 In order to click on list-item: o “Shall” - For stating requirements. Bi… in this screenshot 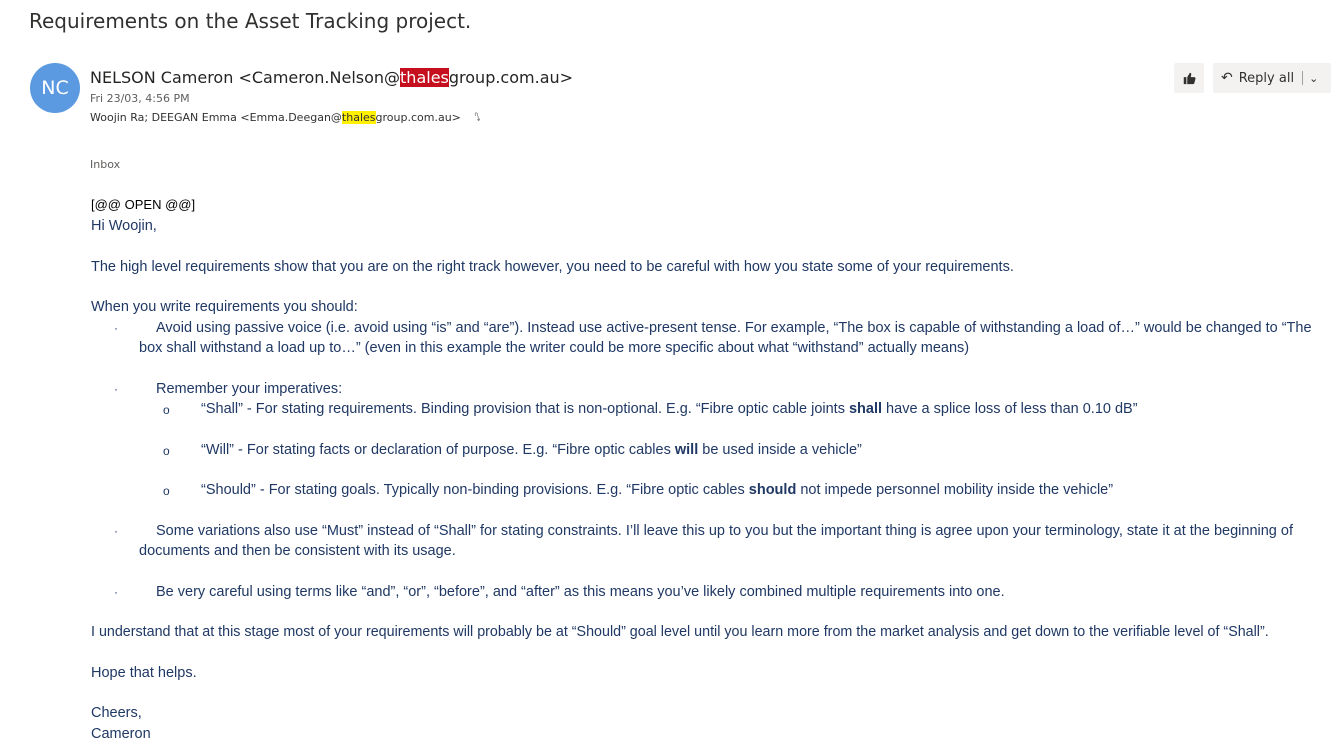, I will do `click(713, 409)`.